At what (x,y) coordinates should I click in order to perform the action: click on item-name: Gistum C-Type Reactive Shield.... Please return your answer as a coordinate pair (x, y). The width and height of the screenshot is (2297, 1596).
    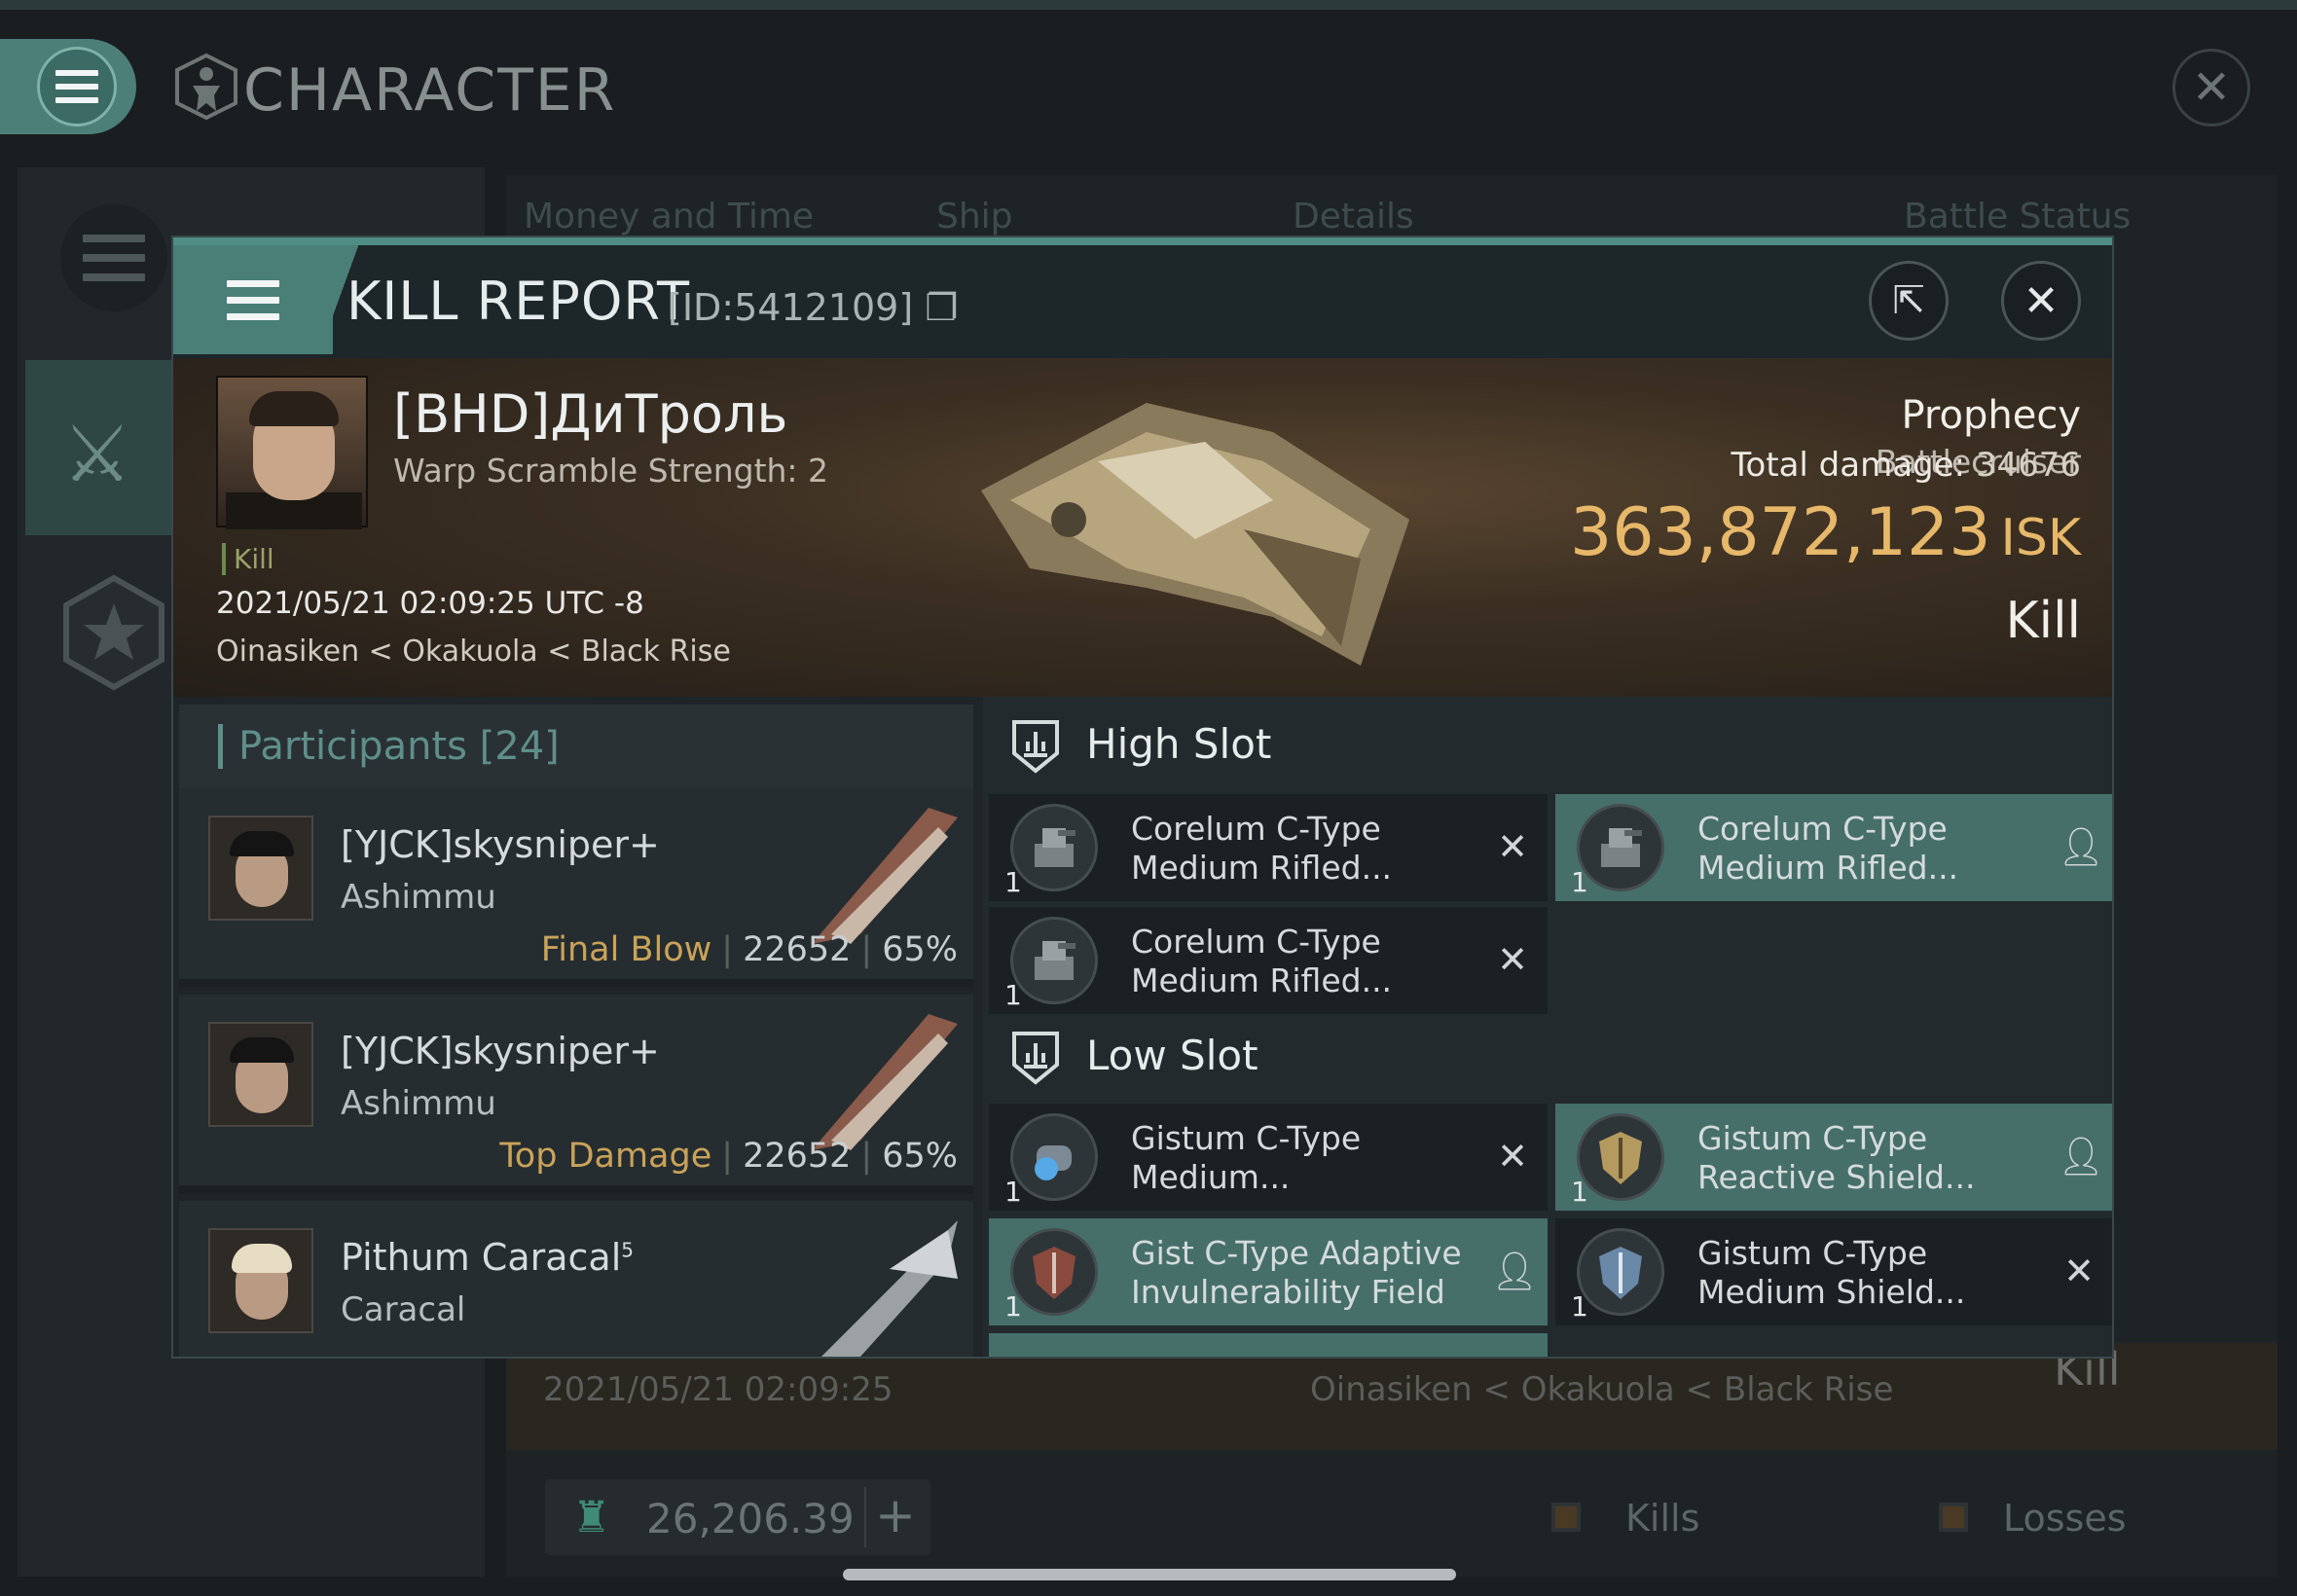
    Looking at the image, I should click on (1837, 1158).